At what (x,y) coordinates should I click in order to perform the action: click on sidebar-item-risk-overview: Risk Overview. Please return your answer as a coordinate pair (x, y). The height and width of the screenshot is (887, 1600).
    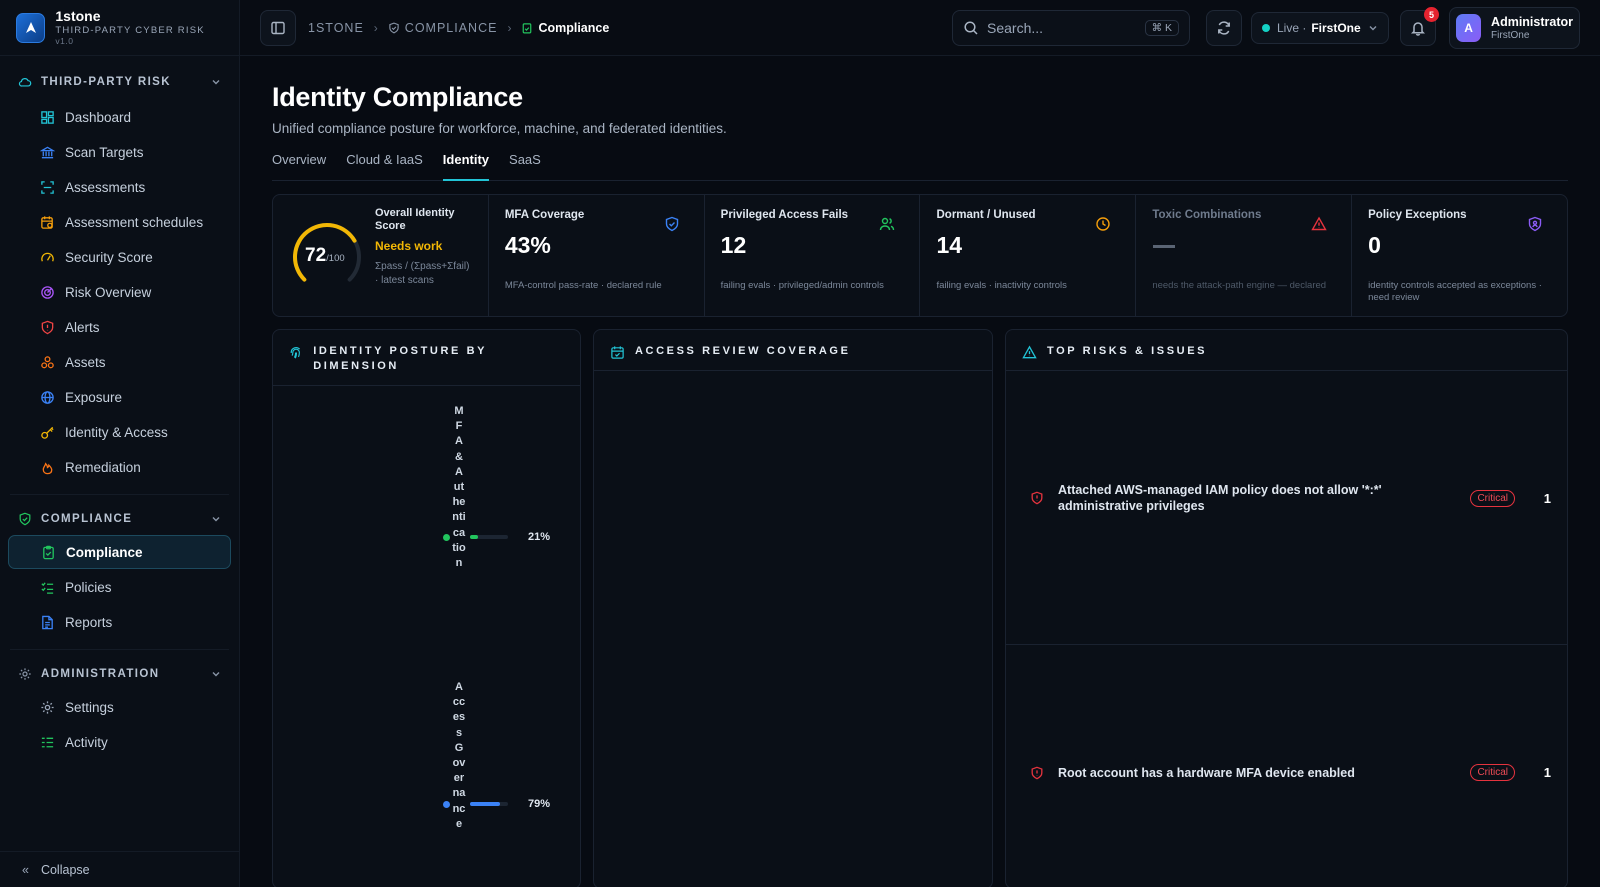
    Looking at the image, I should click on (119, 292).